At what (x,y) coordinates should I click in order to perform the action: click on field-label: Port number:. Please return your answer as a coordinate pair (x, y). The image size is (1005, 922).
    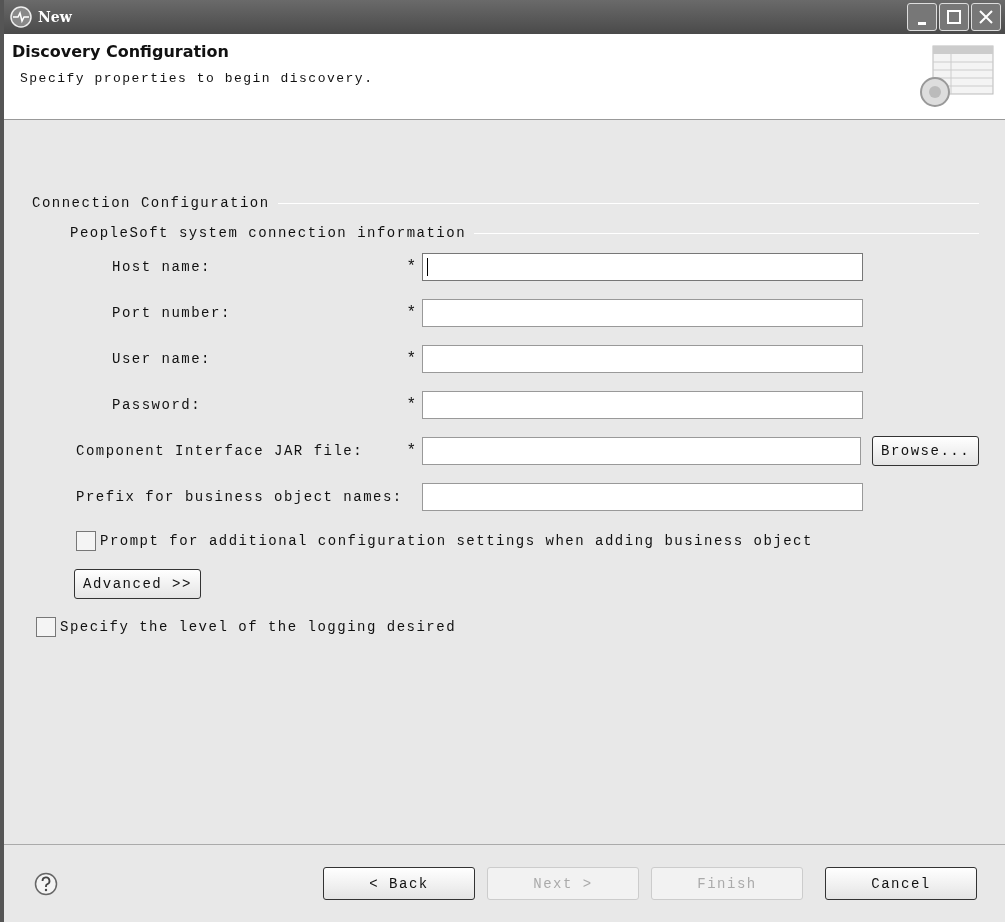
    Looking at the image, I should click on (172, 313).